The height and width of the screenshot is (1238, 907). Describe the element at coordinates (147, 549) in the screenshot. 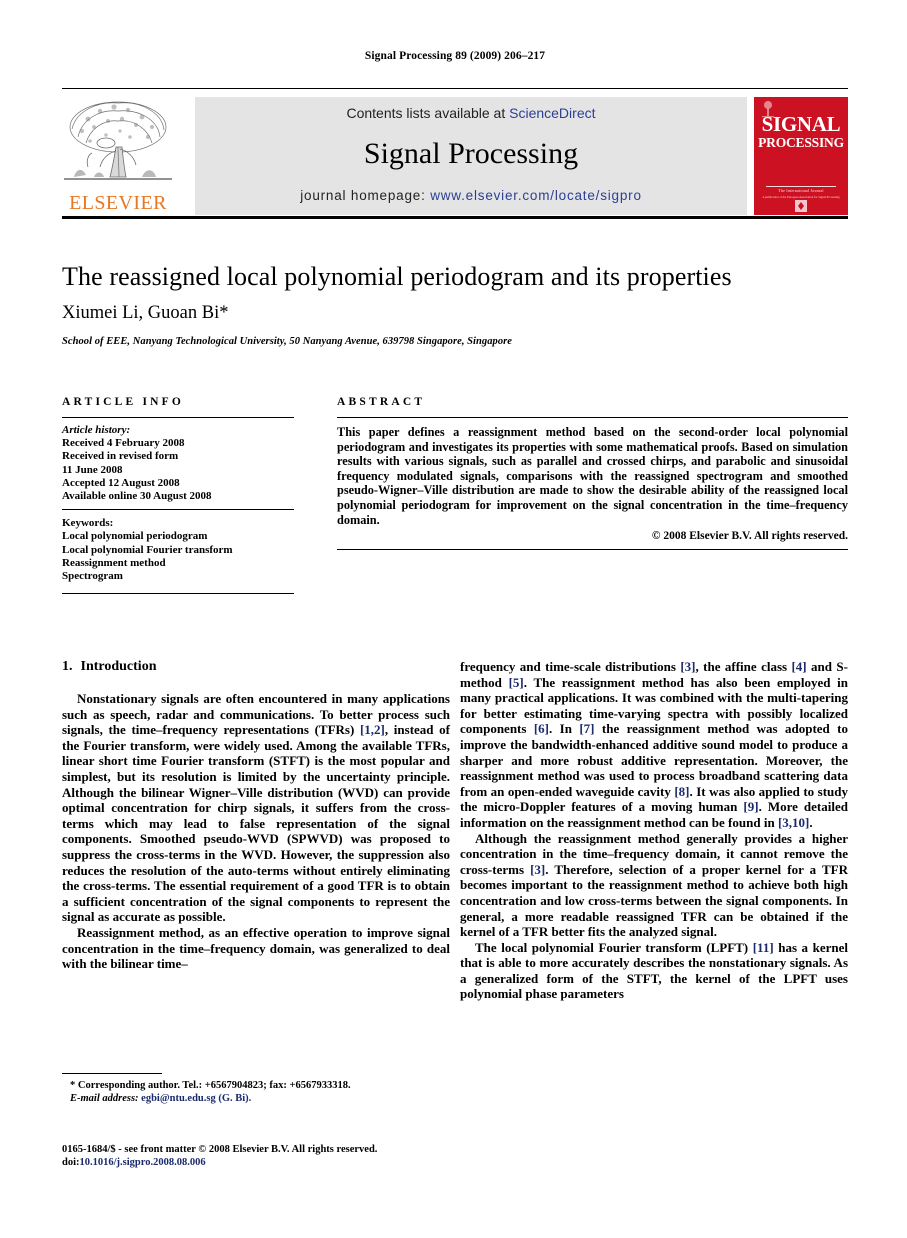

I see `keyword-item: Local polynomial Fourier transform` at that location.